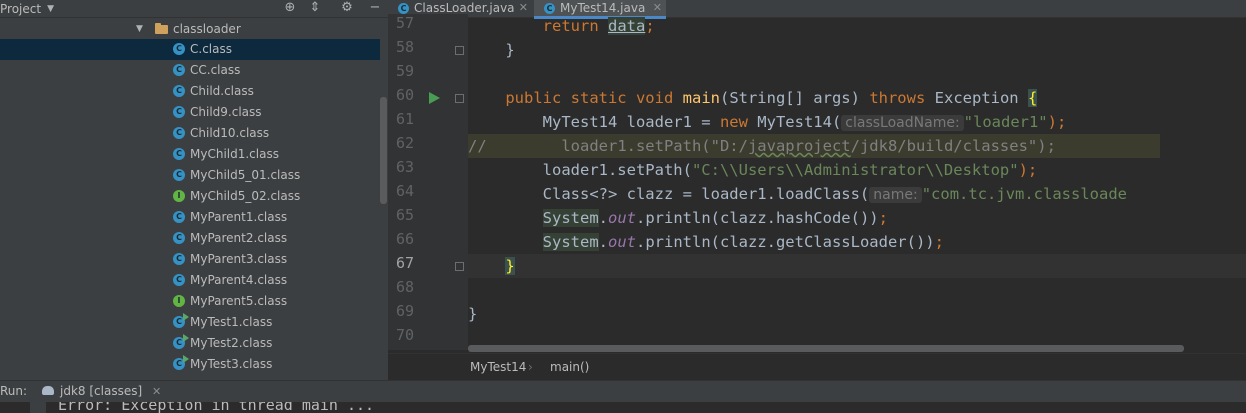 The height and width of the screenshot is (413, 1246). I want to click on code-text: );, so click(1028, 170).